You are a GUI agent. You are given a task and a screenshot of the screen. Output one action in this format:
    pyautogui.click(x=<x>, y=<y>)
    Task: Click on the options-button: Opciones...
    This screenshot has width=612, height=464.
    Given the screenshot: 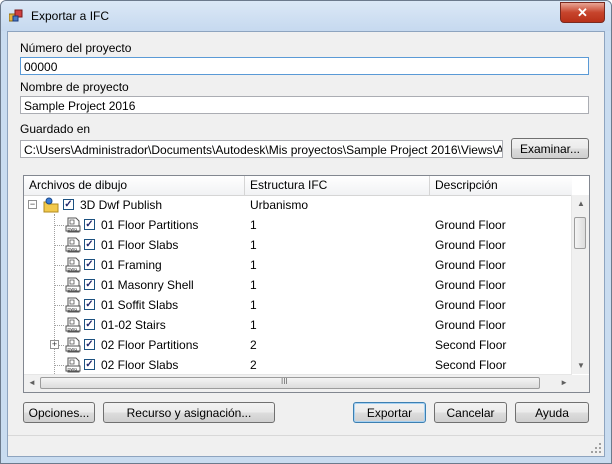 What is the action you would take?
    pyautogui.click(x=59, y=412)
    